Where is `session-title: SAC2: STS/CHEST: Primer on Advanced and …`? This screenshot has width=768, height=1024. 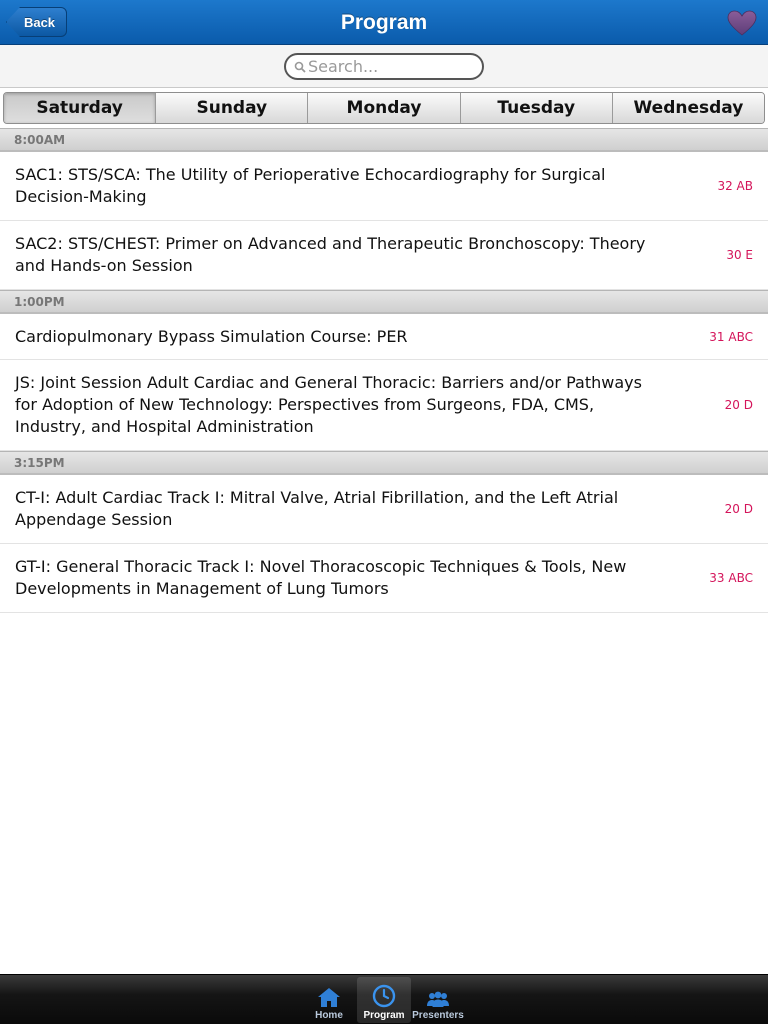
session-title: SAC2: STS/CHEST: Primer on Advanced and … is located at coordinates (330, 254).